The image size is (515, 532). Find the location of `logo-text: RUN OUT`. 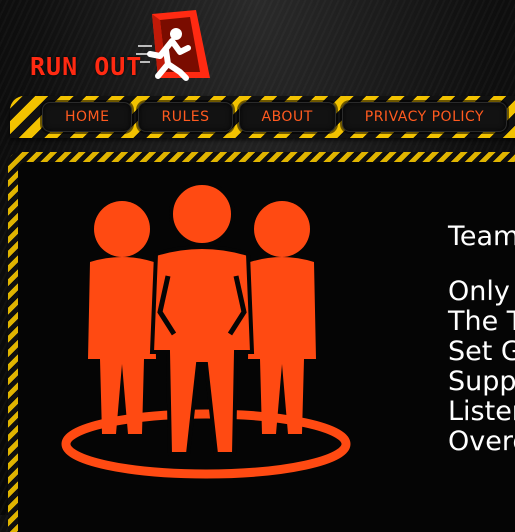

logo-text: RUN OUT is located at coordinates (86, 66).